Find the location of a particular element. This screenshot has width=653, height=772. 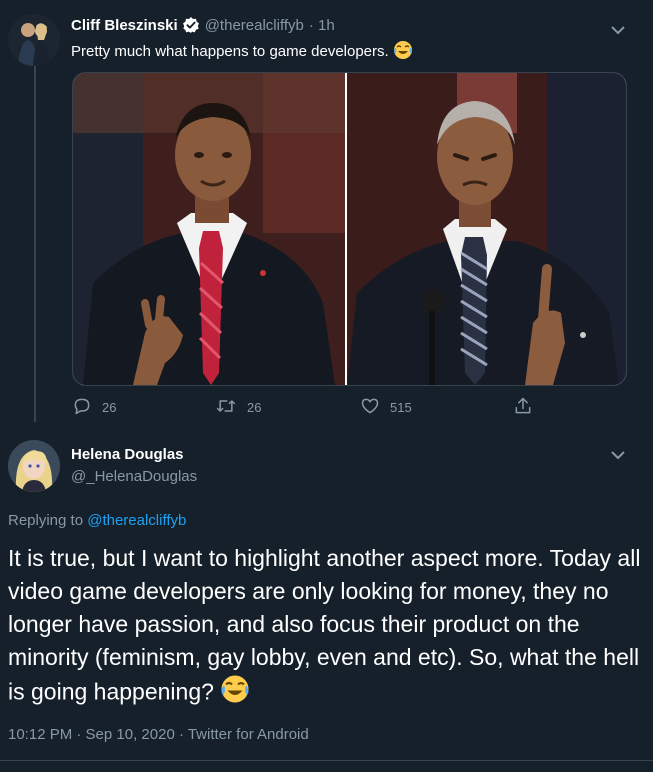

replying-handle-link: @therealcliffyb is located at coordinates (136, 520).